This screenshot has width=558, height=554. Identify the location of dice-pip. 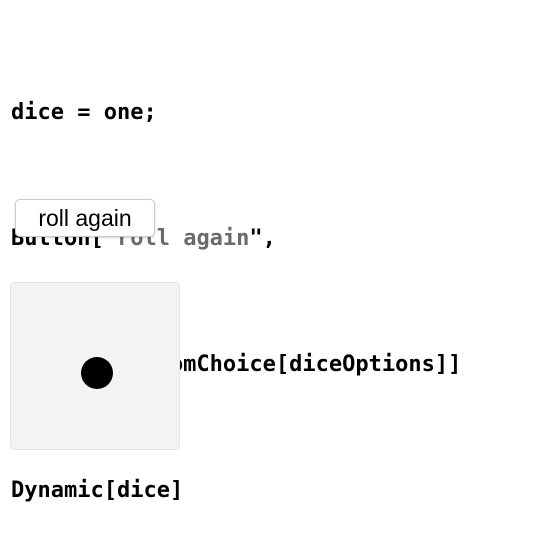
(97, 373).